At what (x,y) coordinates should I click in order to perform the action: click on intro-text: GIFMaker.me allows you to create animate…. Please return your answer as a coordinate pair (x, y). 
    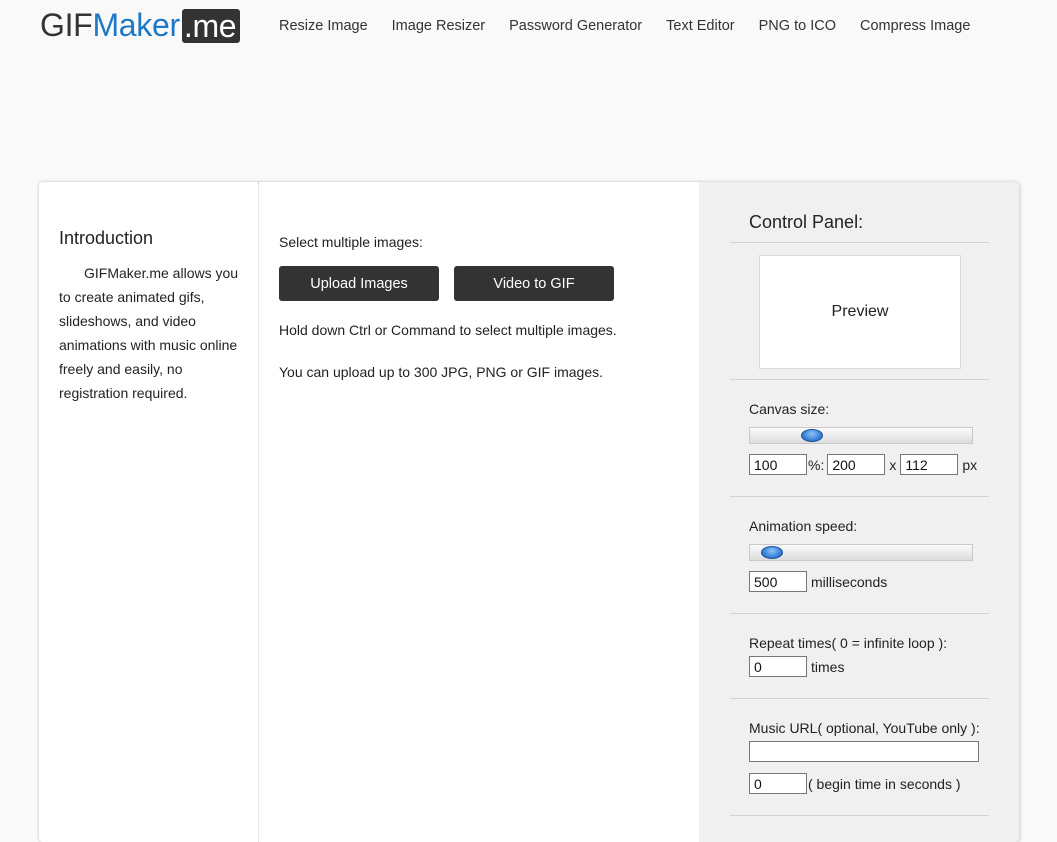
    Looking at the image, I should click on (149, 333).